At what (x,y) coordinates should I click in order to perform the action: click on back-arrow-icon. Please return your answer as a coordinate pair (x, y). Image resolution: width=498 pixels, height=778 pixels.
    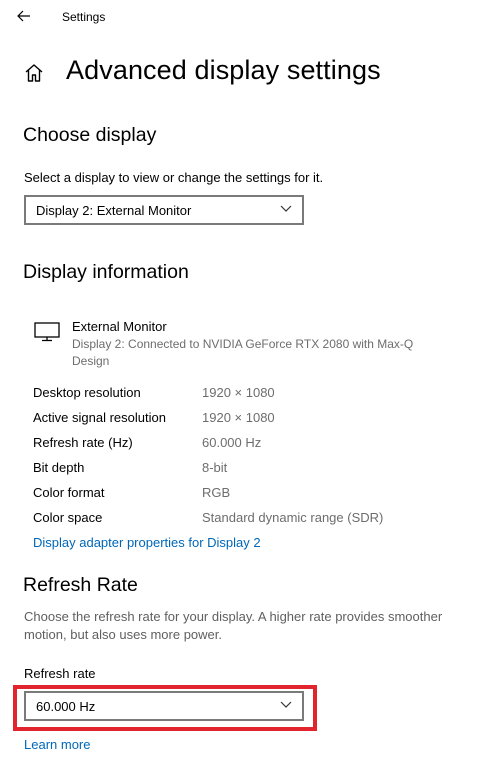
    Looking at the image, I should click on (23, 16).